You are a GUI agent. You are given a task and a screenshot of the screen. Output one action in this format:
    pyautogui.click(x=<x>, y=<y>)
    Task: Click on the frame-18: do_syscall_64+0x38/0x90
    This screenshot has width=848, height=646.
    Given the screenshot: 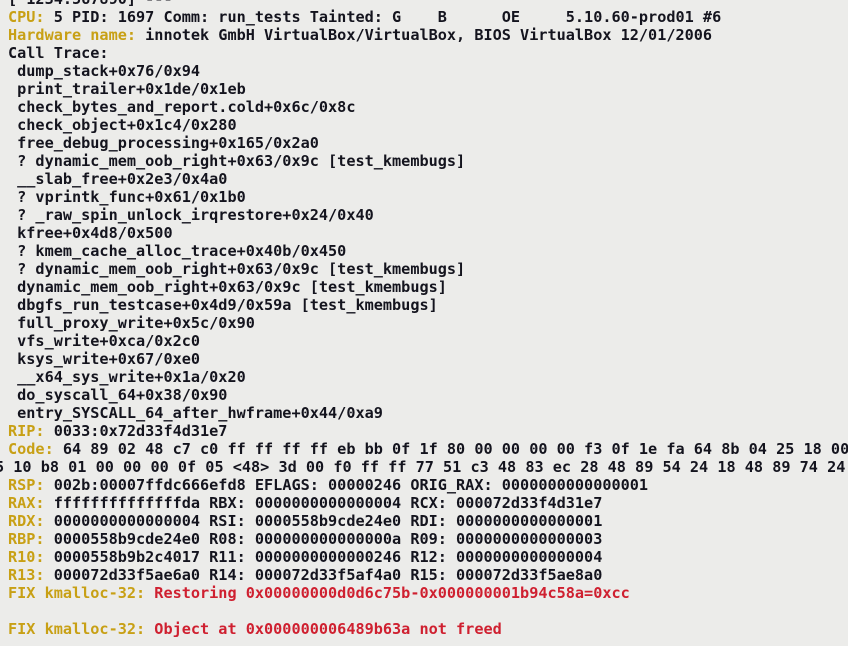 What is the action you would take?
    pyautogui.click(x=424, y=395)
    